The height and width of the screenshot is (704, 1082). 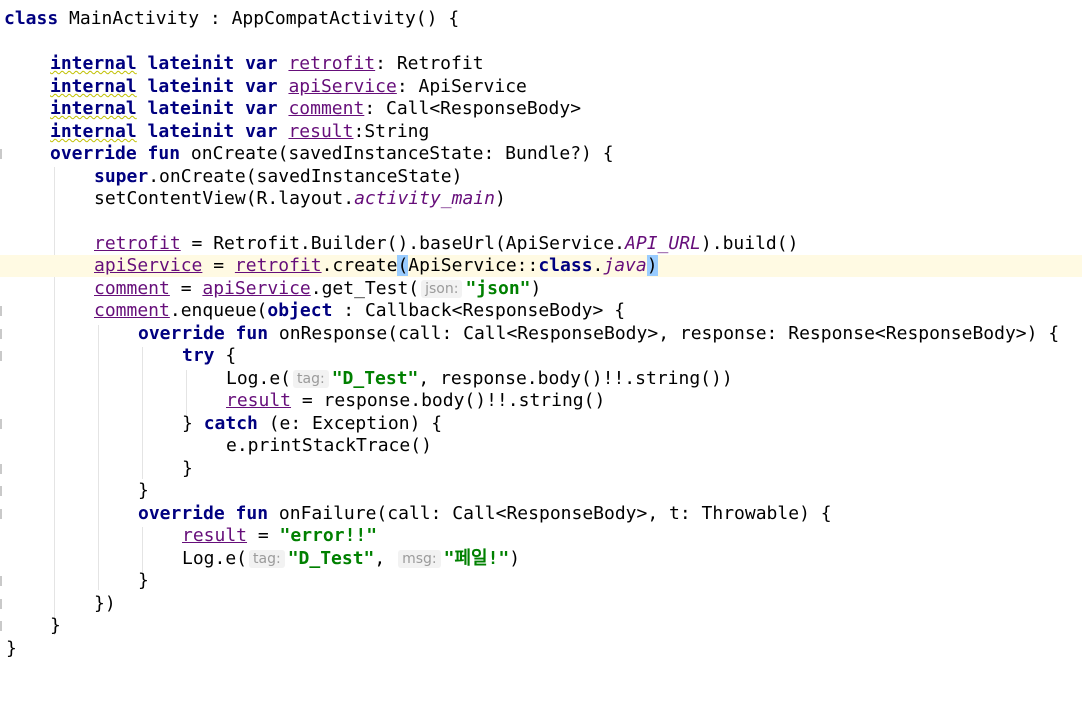 I want to click on string-literal: "페일!", so click(x=476, y=558).